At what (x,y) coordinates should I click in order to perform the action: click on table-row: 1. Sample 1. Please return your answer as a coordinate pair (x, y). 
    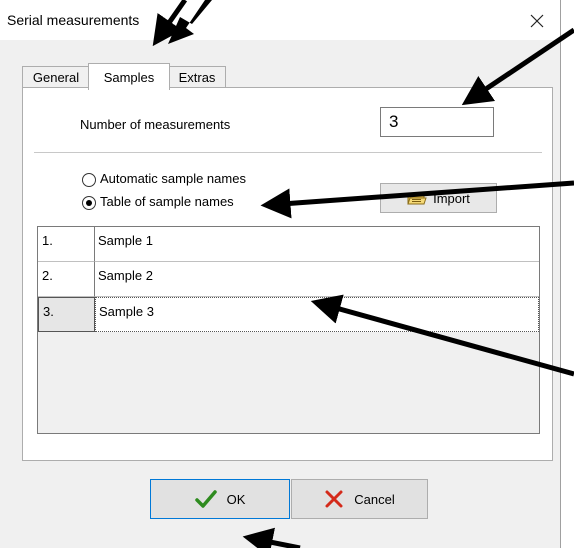
    Looking at the image, I should click on (288, 244).